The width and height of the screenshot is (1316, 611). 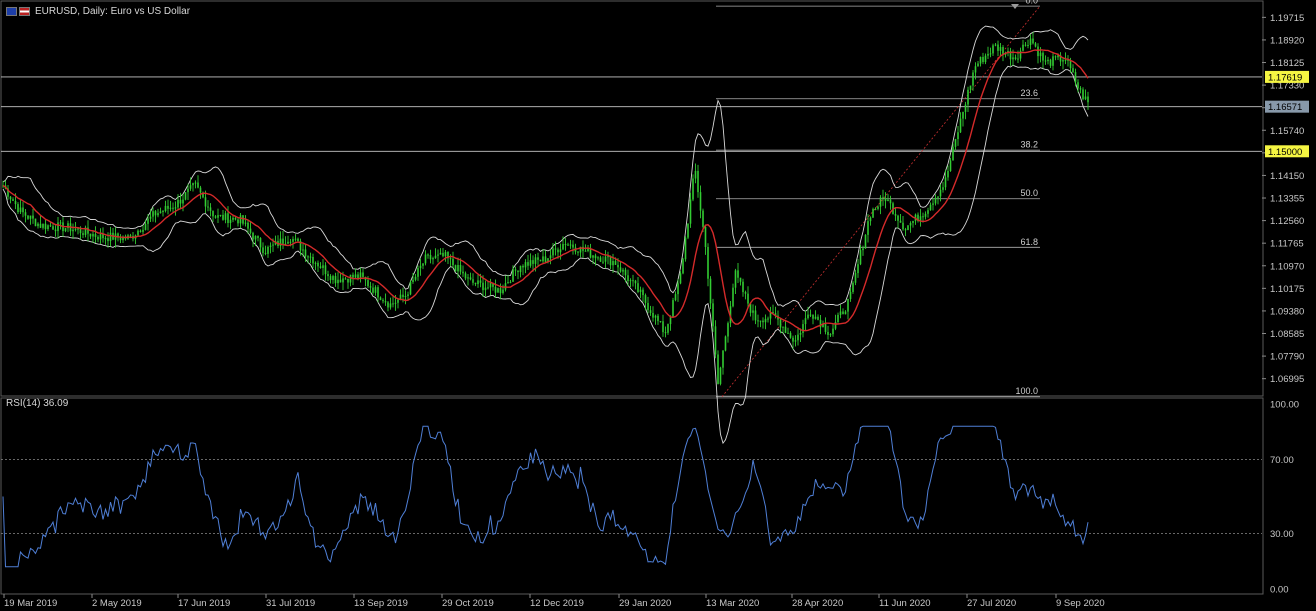 I want to click on time-tick-label: 31 Jul 2019, so click(x=290, y=603).